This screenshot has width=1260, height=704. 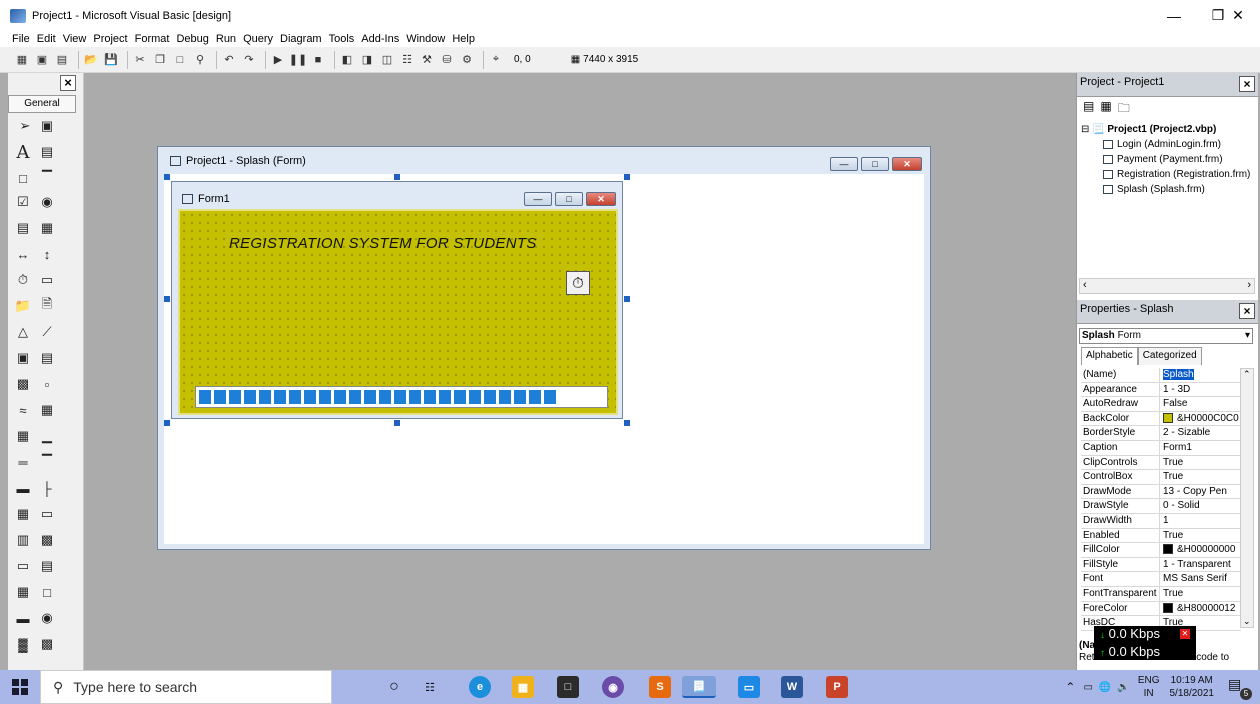 I want to click on visual-basic-taskbar-icon: 📃, so click(x=699, y=687).